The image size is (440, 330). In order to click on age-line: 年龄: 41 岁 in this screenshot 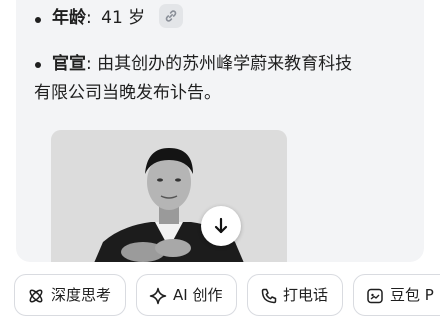, I will do `click(117, 18)`.